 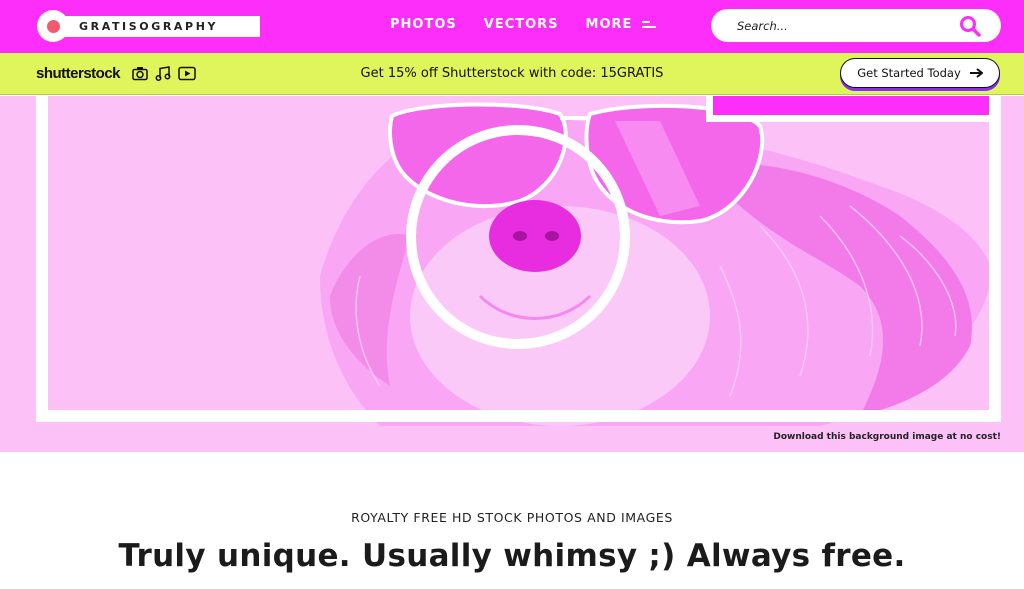 I want to click on logo-dot, so click(x=53, y=26).